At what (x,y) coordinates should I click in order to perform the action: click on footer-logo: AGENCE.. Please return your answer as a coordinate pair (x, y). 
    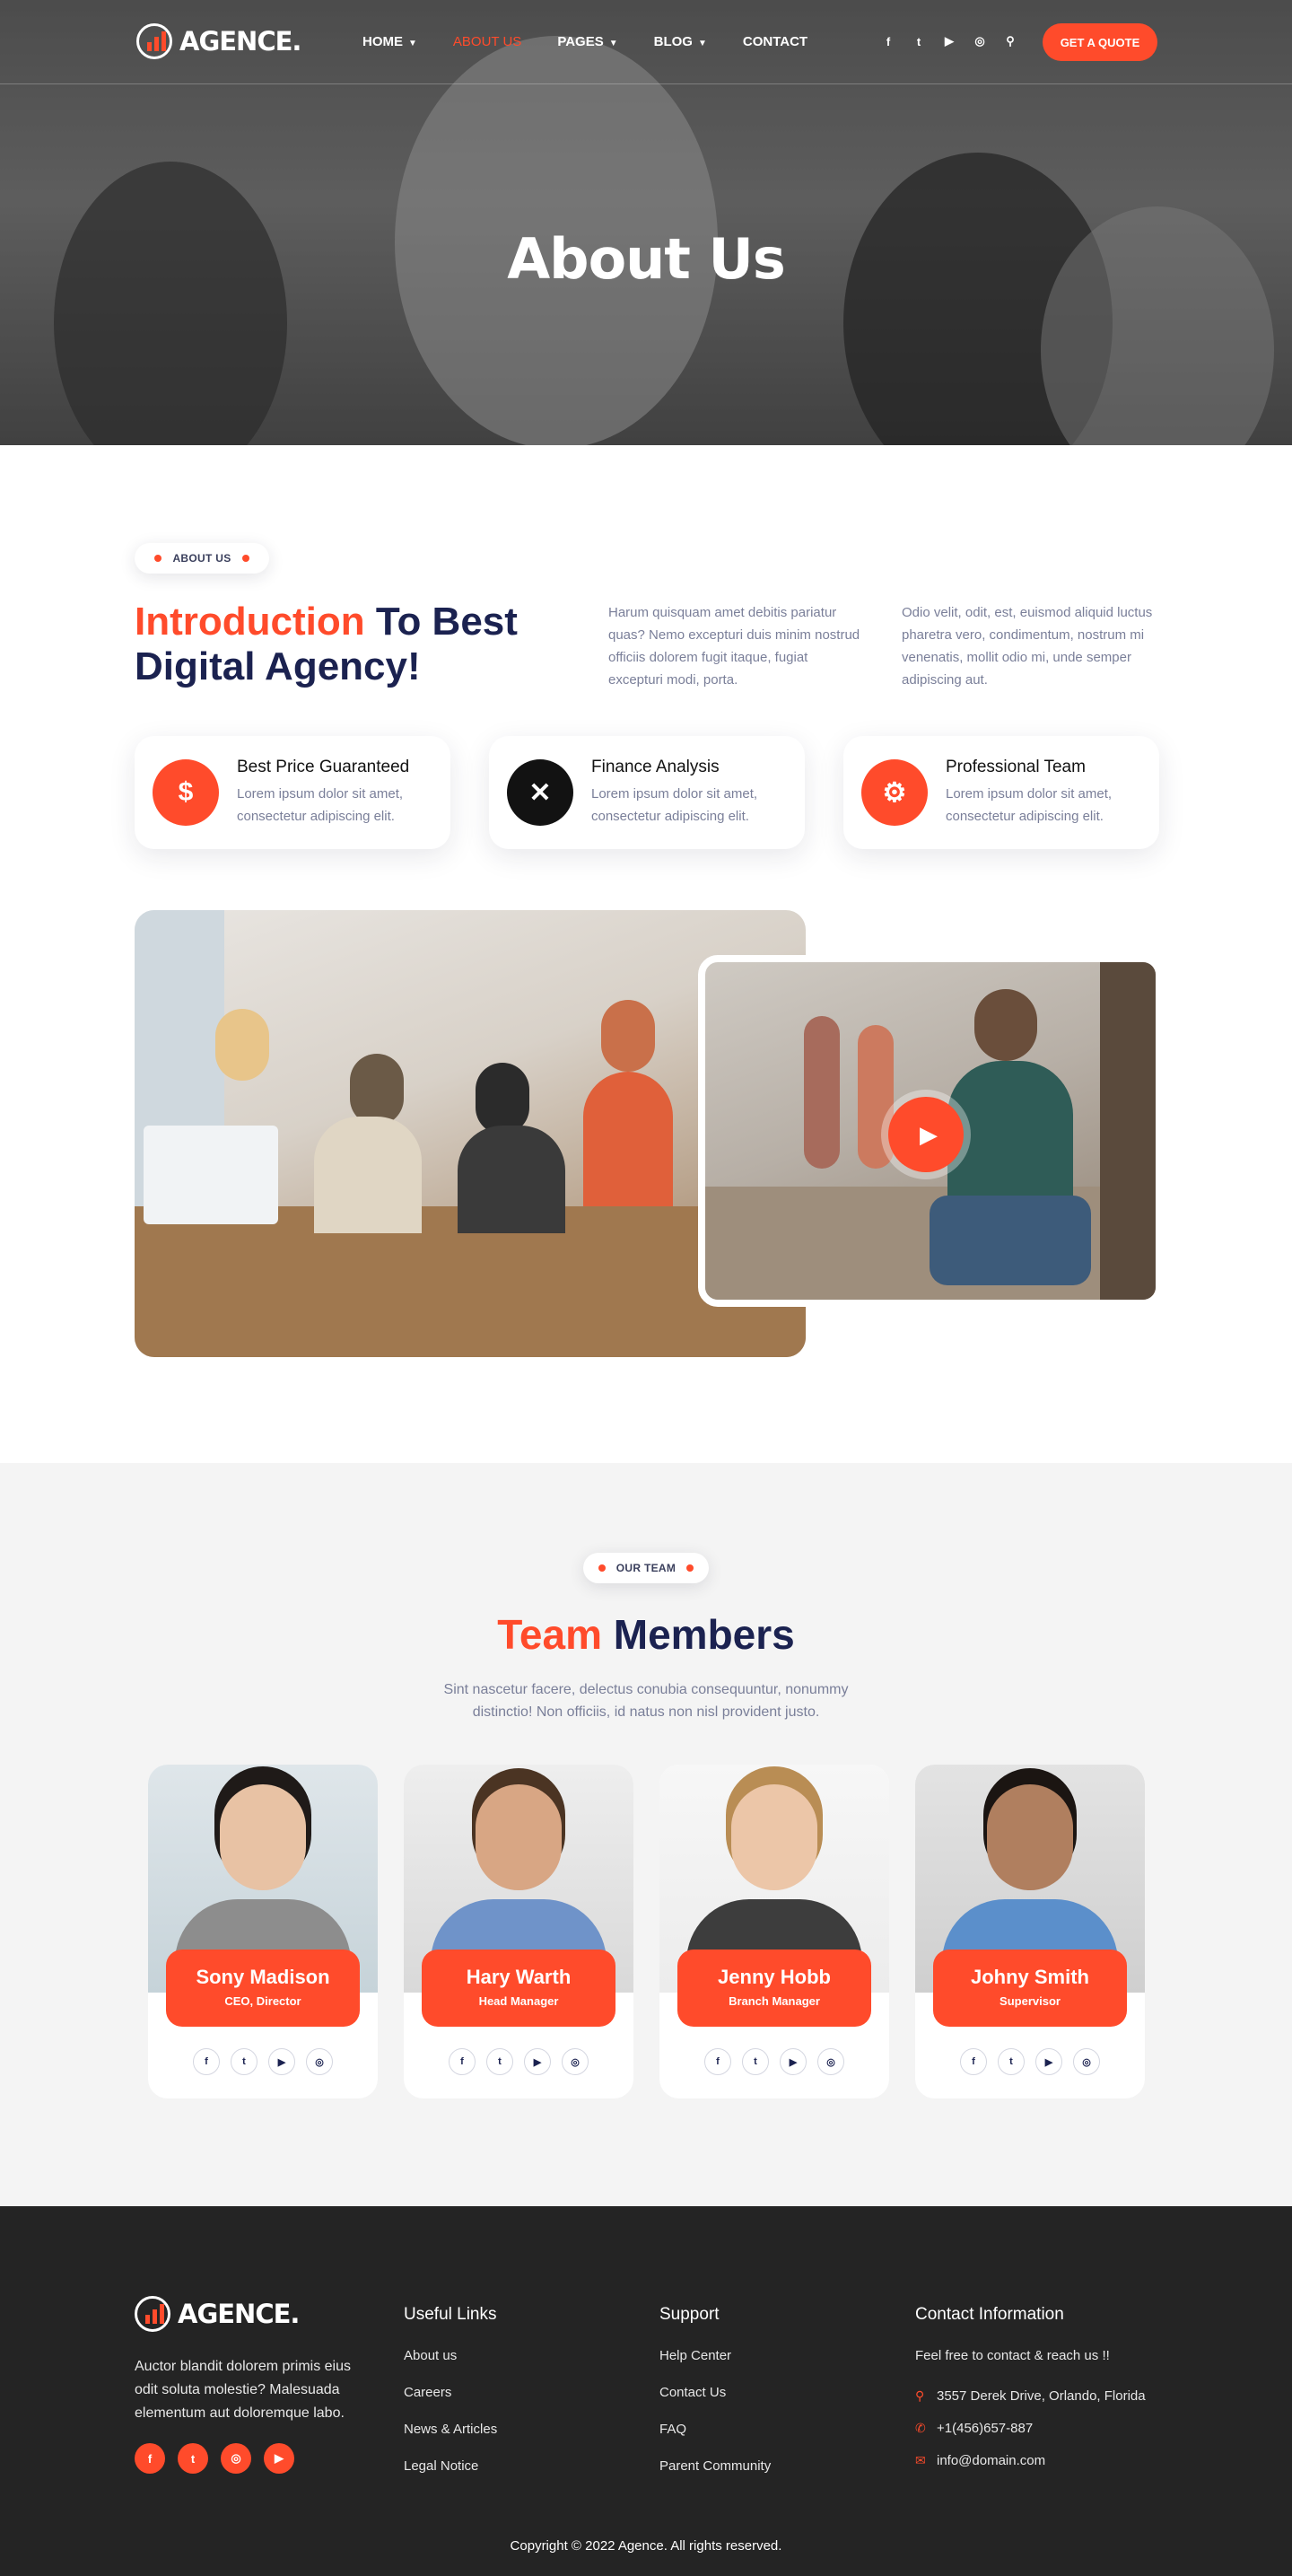
    Looking at the image, I should click on (218, 2314).